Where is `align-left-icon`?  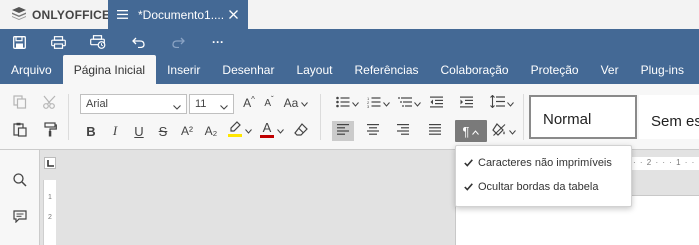
align-left-icon is located at coordinates (343, 131).